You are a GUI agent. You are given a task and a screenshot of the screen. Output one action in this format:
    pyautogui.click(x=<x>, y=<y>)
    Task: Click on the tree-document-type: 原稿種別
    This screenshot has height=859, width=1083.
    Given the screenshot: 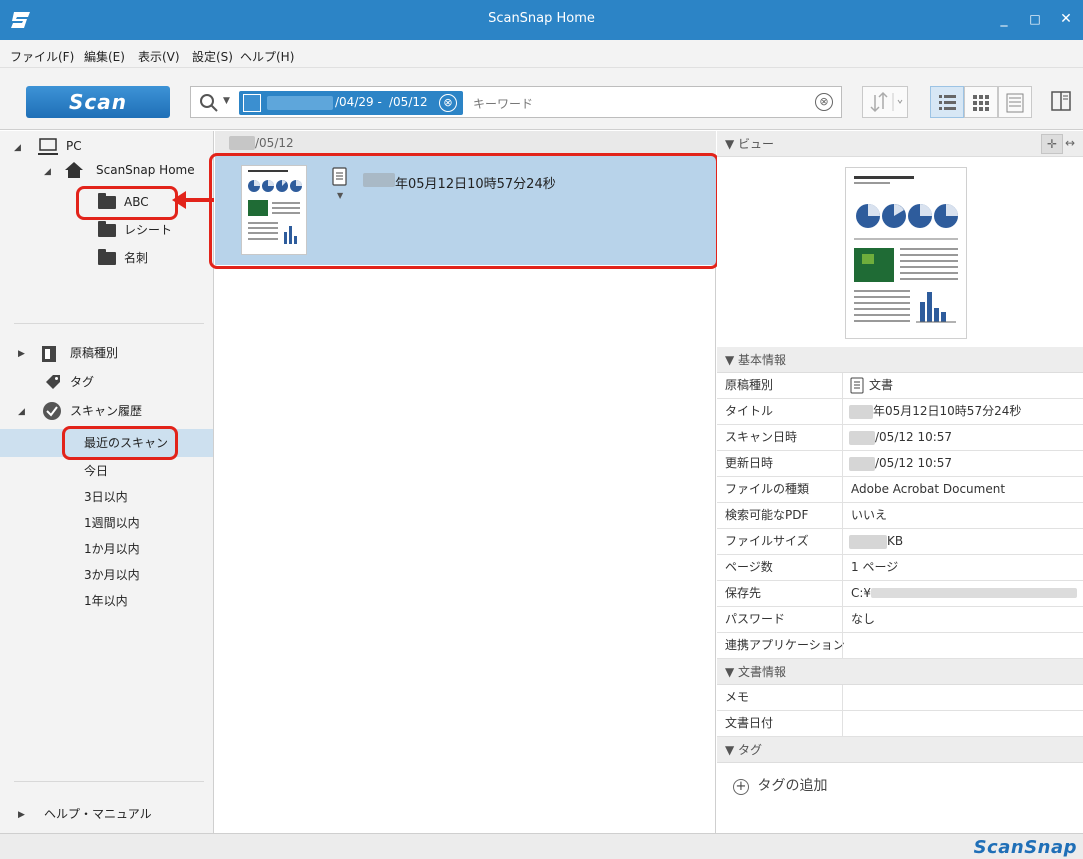 What is the action you would take?
    pyautogui.click(x=94, y=353)
    